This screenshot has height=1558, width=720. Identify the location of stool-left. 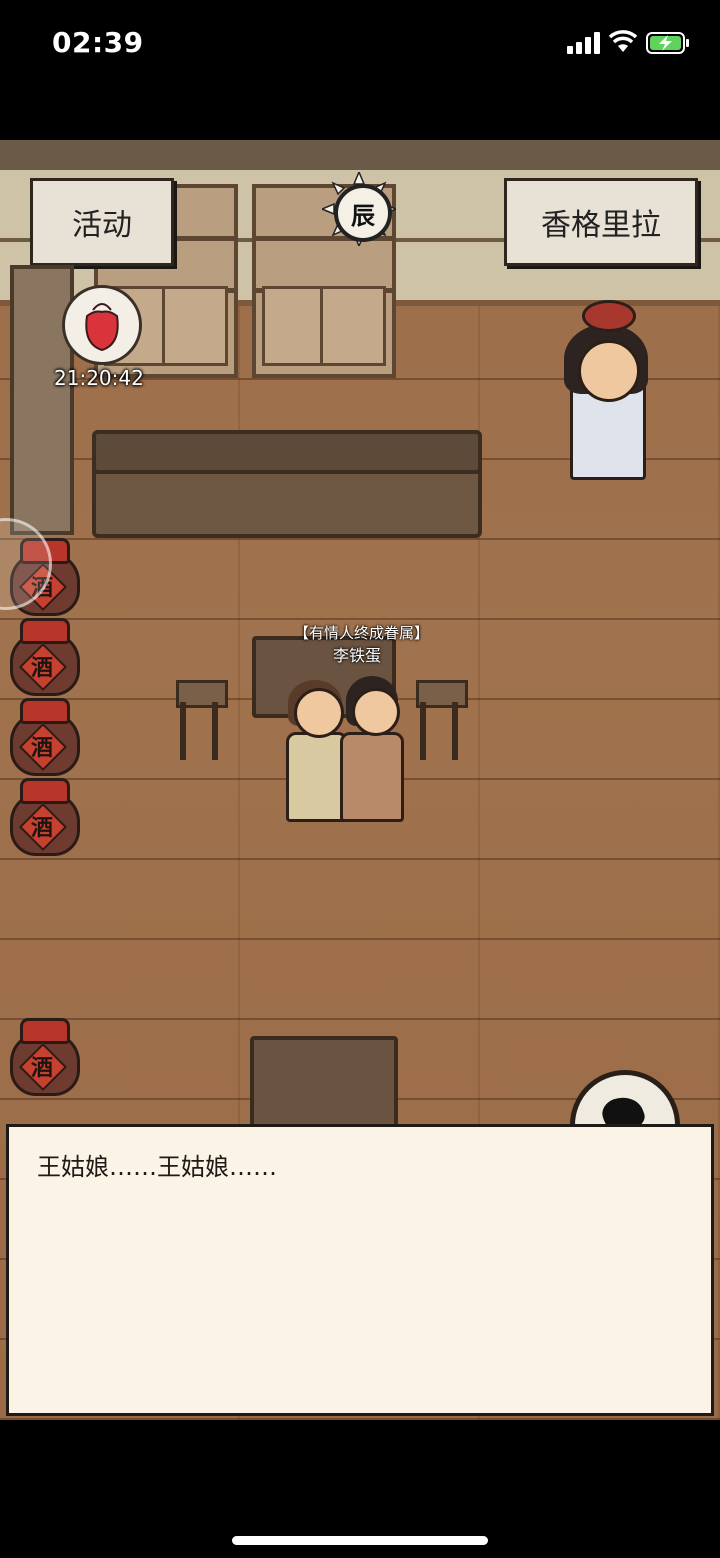
(202, 720).